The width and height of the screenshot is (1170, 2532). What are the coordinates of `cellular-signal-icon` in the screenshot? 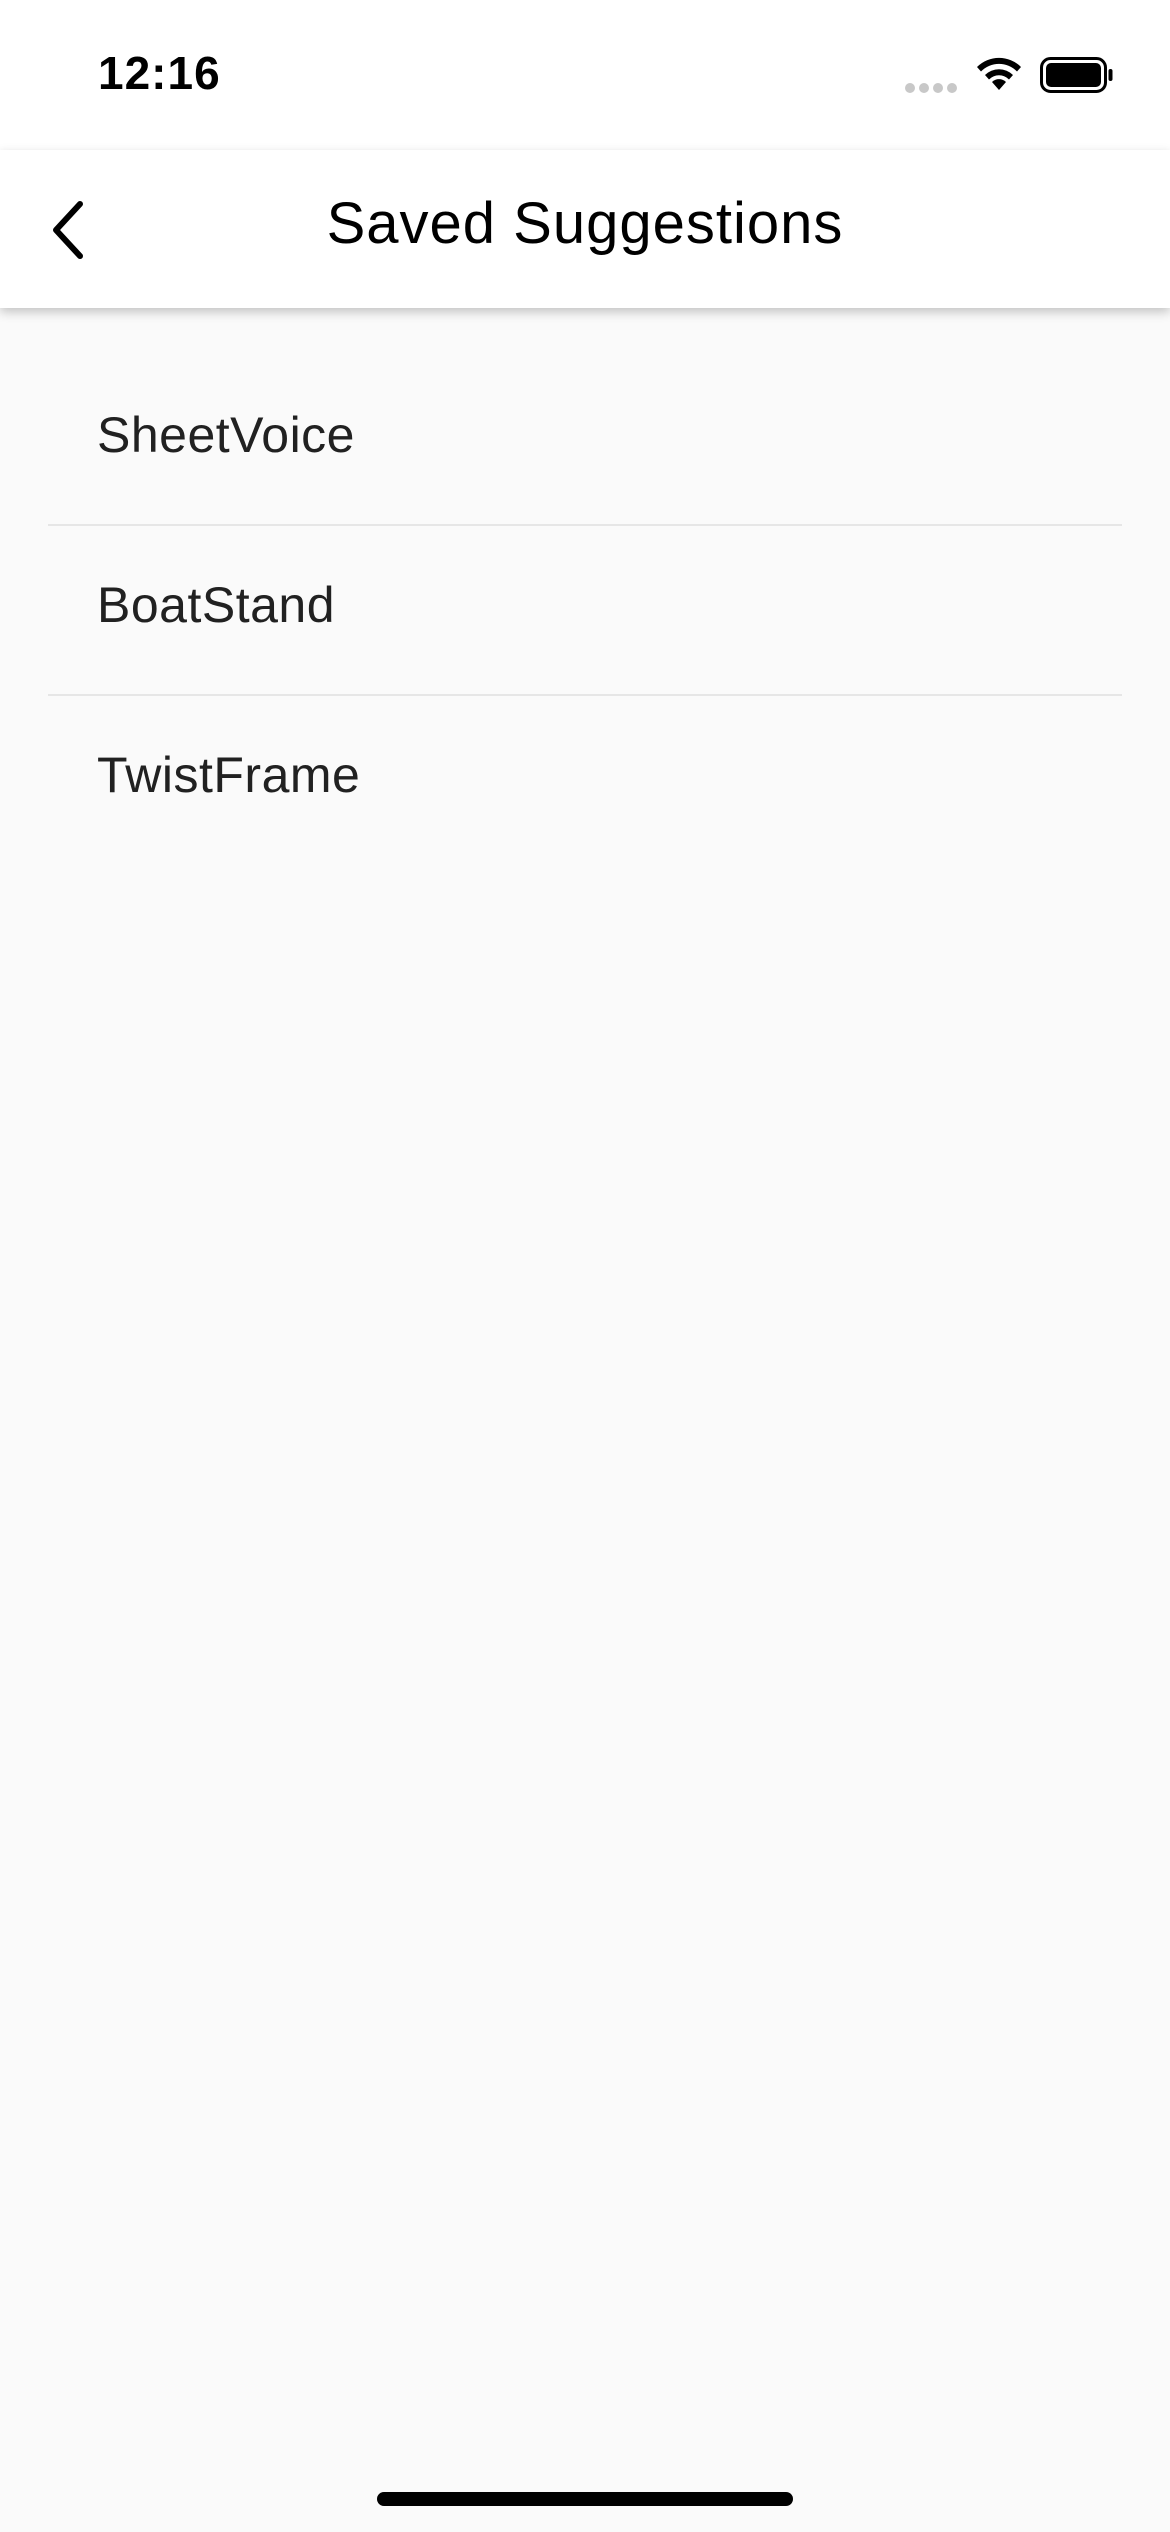 It's located at (932, 89).